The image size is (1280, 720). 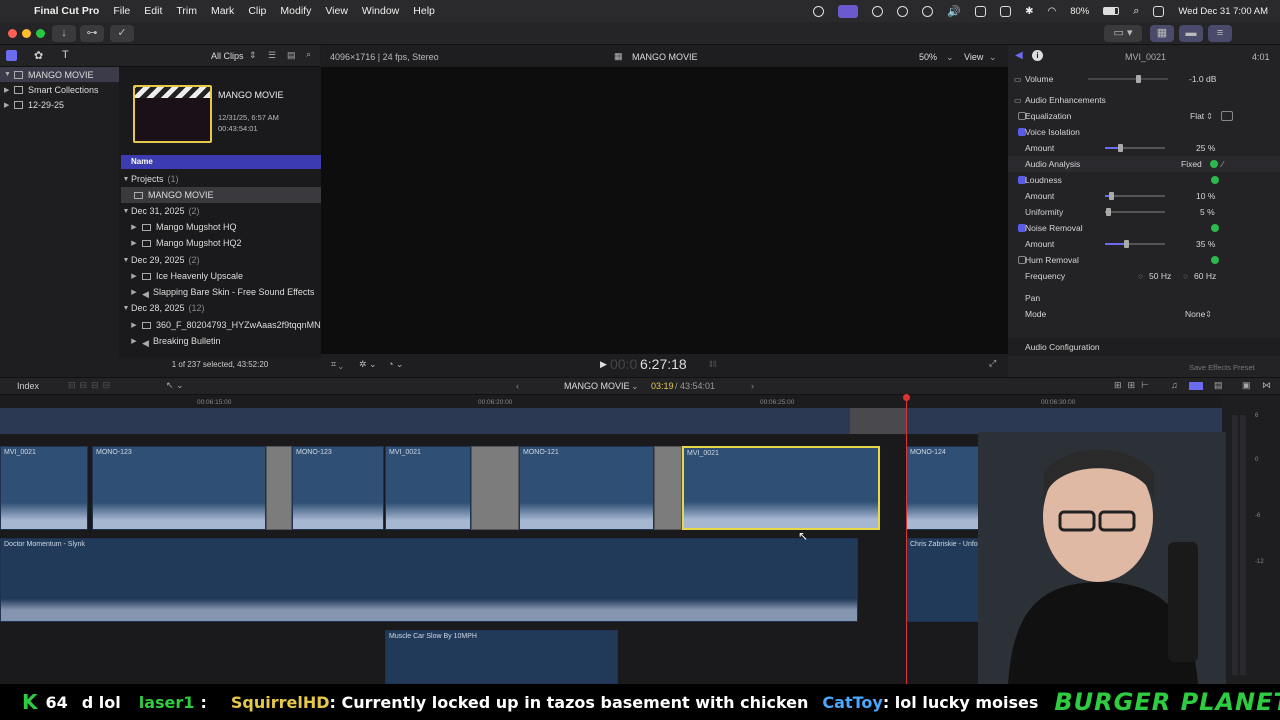 I want to click on library-item-smart-collections: ▶ Smart Collections, so click(x=59, y=89).